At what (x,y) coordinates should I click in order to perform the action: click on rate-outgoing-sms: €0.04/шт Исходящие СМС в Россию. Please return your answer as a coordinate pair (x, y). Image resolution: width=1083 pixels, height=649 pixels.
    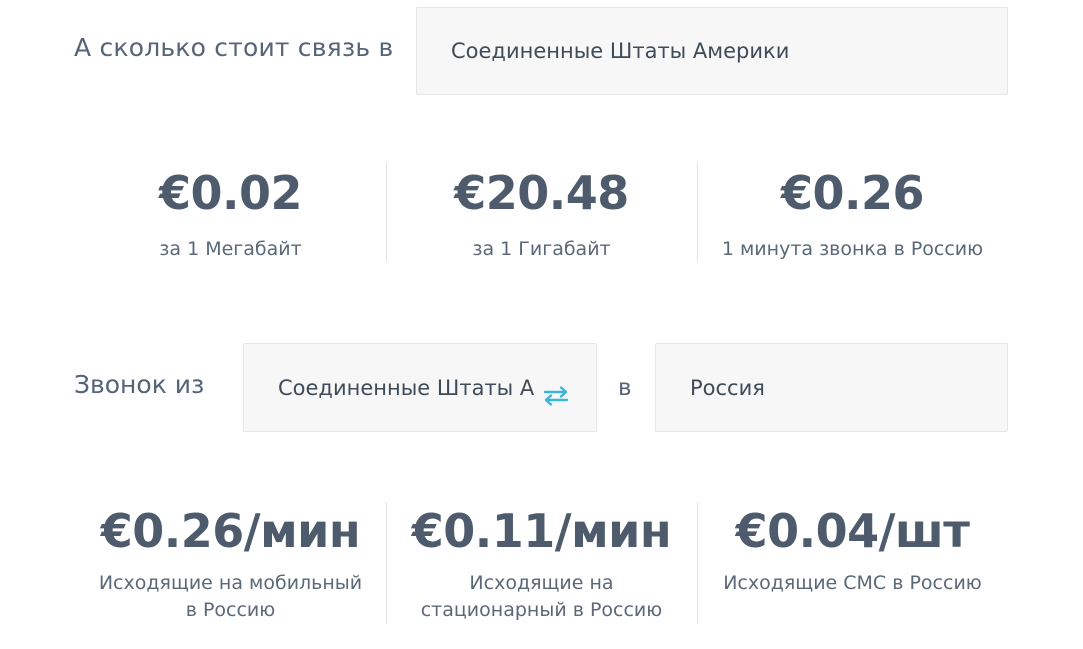
    Looking at the image, I should click on (852, 563).